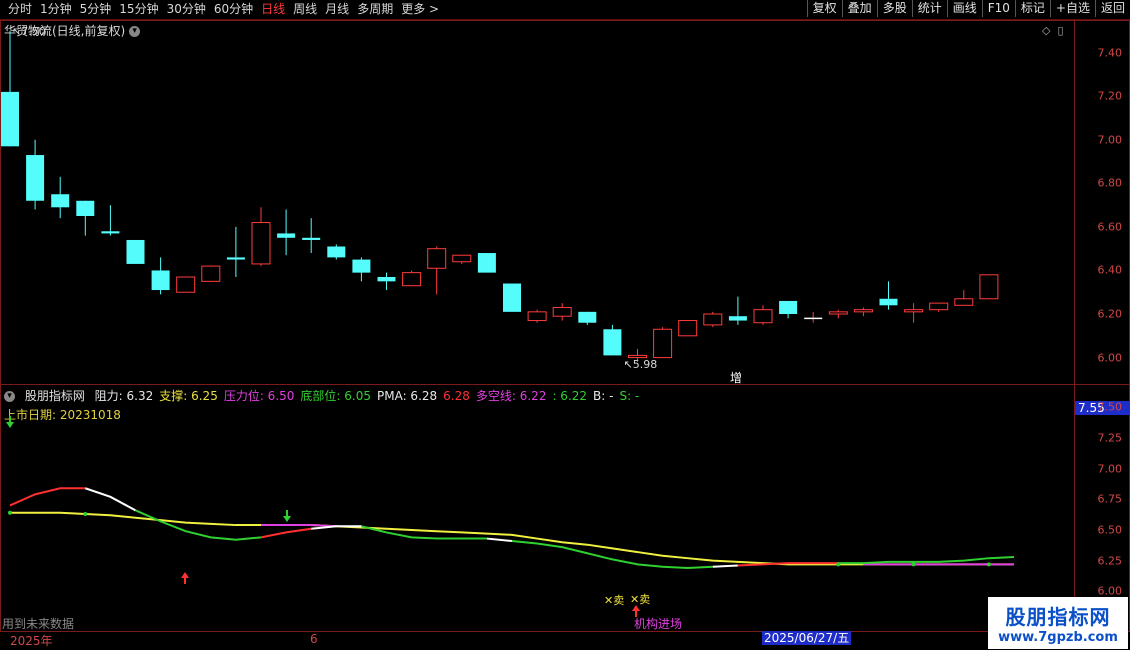 This screenshot has width=1130, height=650. What do you see at coordinates (736, 378) in the screenshot?
I see `increase-marker: 增` at bounding box center [736, 378].